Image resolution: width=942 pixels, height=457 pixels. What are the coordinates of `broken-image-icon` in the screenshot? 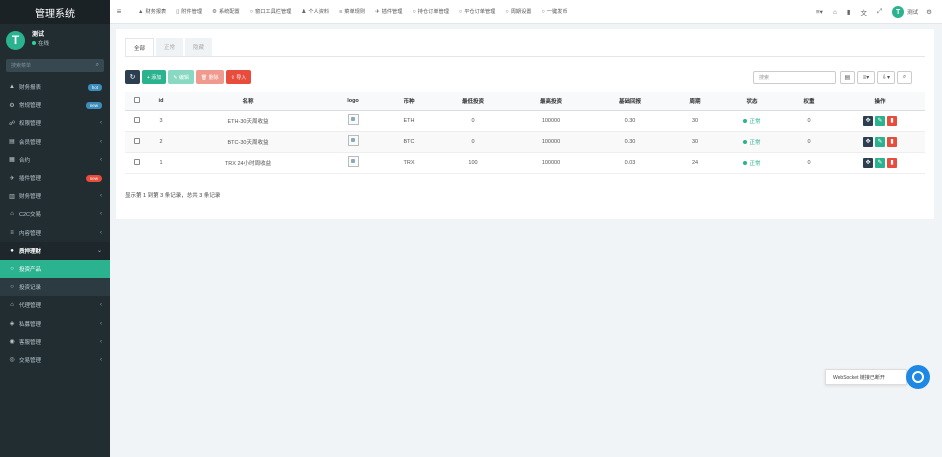 It's located at (353, 119).